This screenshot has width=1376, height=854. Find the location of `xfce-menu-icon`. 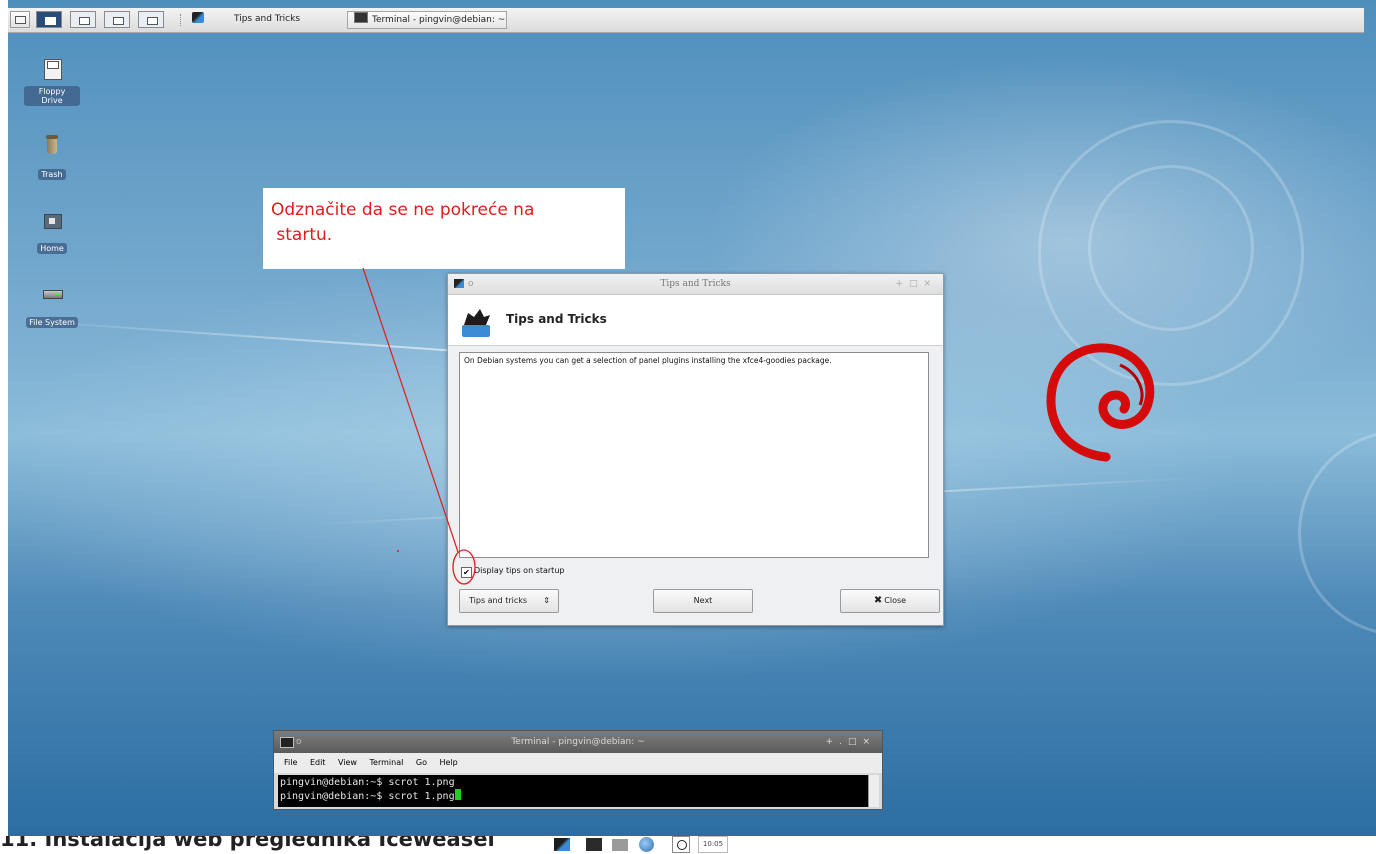

xfce-menu-icon is located at coordinates (562, 844).